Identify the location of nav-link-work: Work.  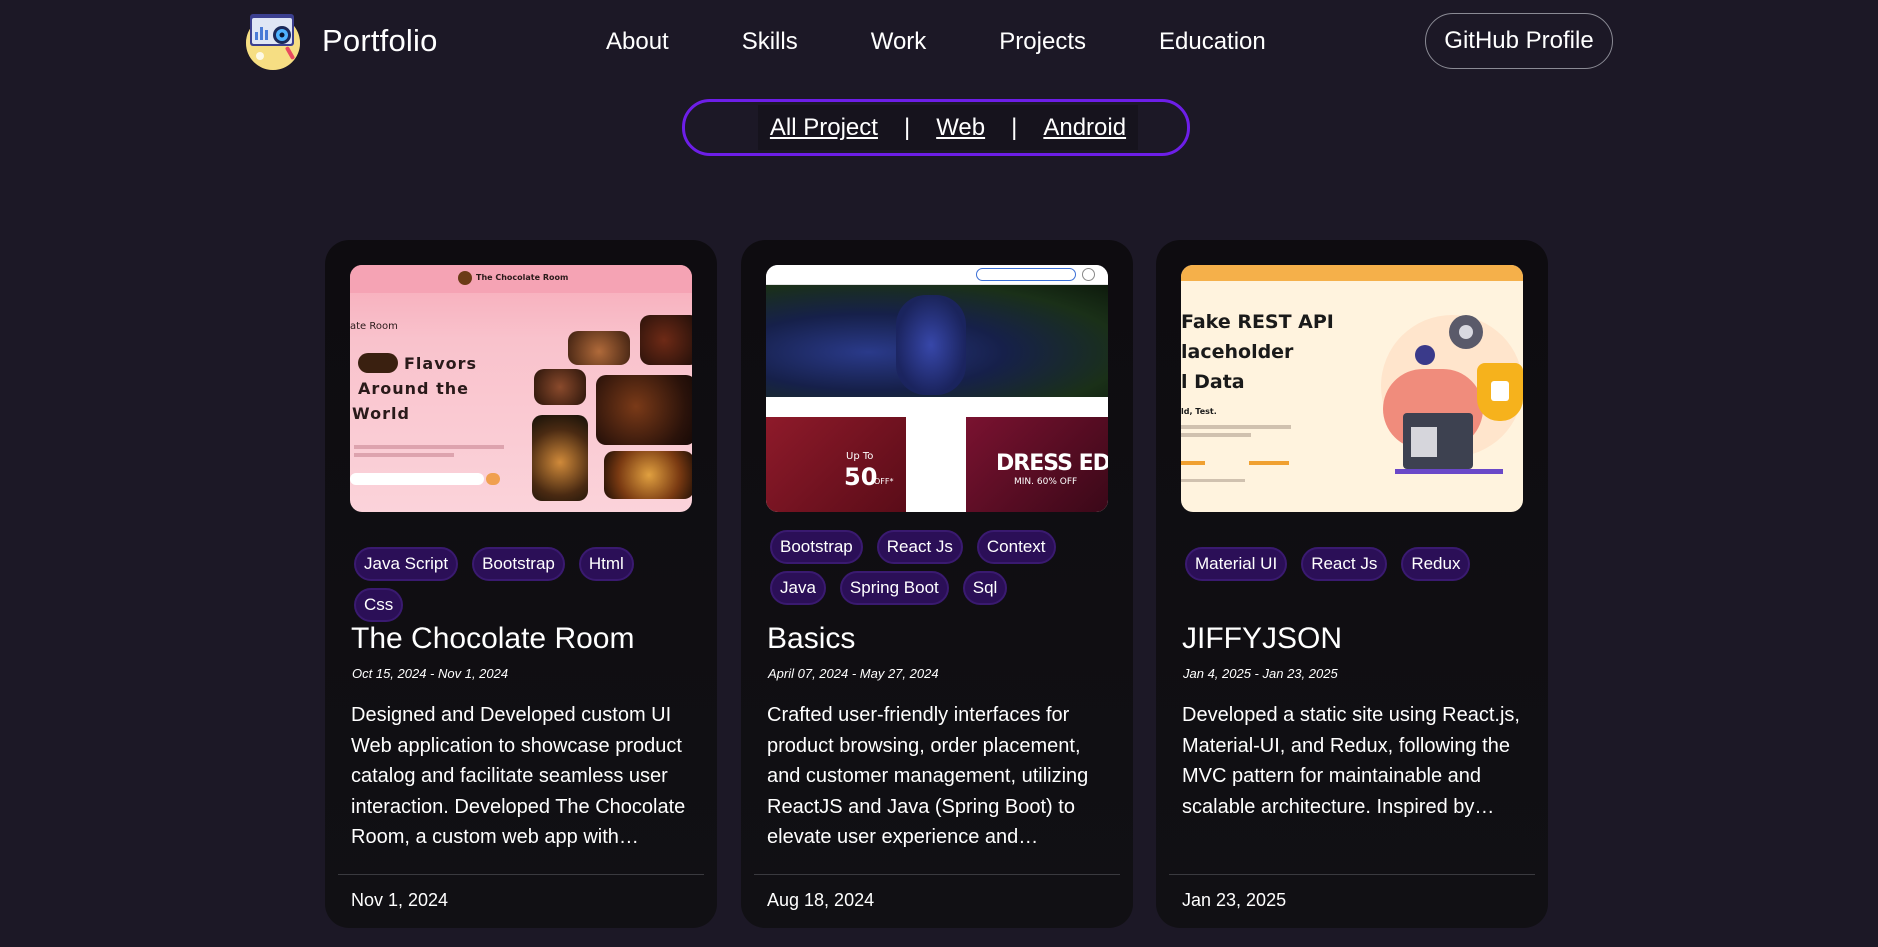
(899, 42).